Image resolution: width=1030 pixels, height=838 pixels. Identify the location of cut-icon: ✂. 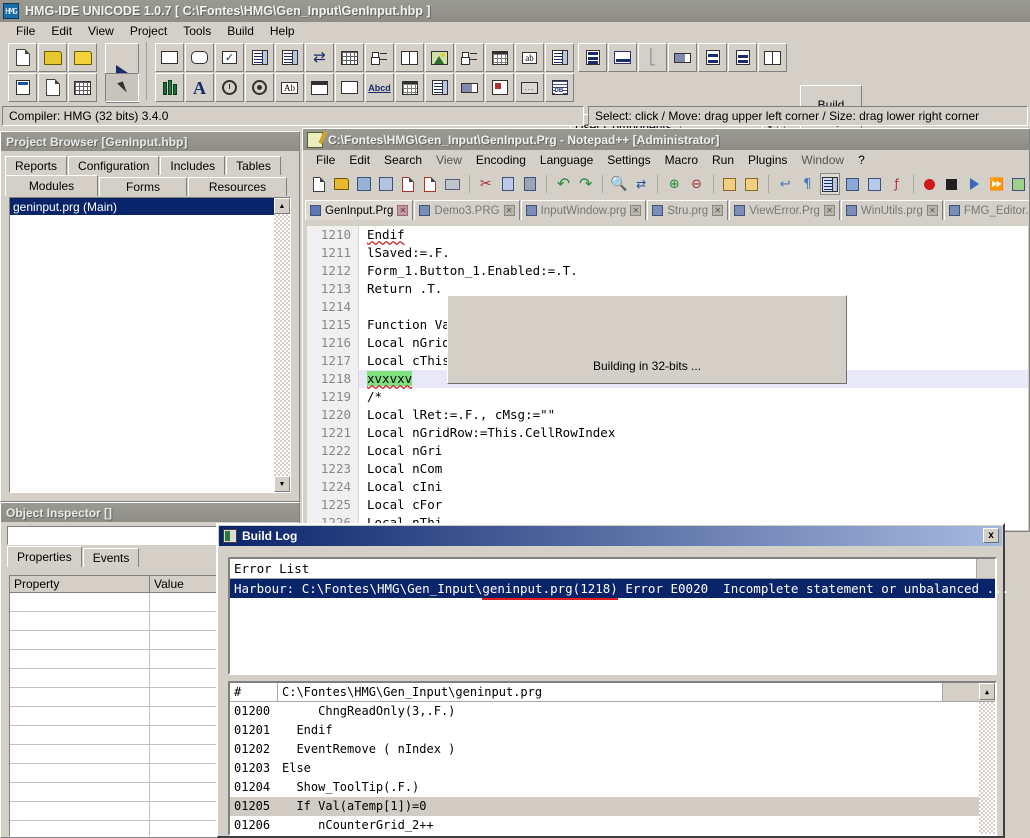
(486, 184).